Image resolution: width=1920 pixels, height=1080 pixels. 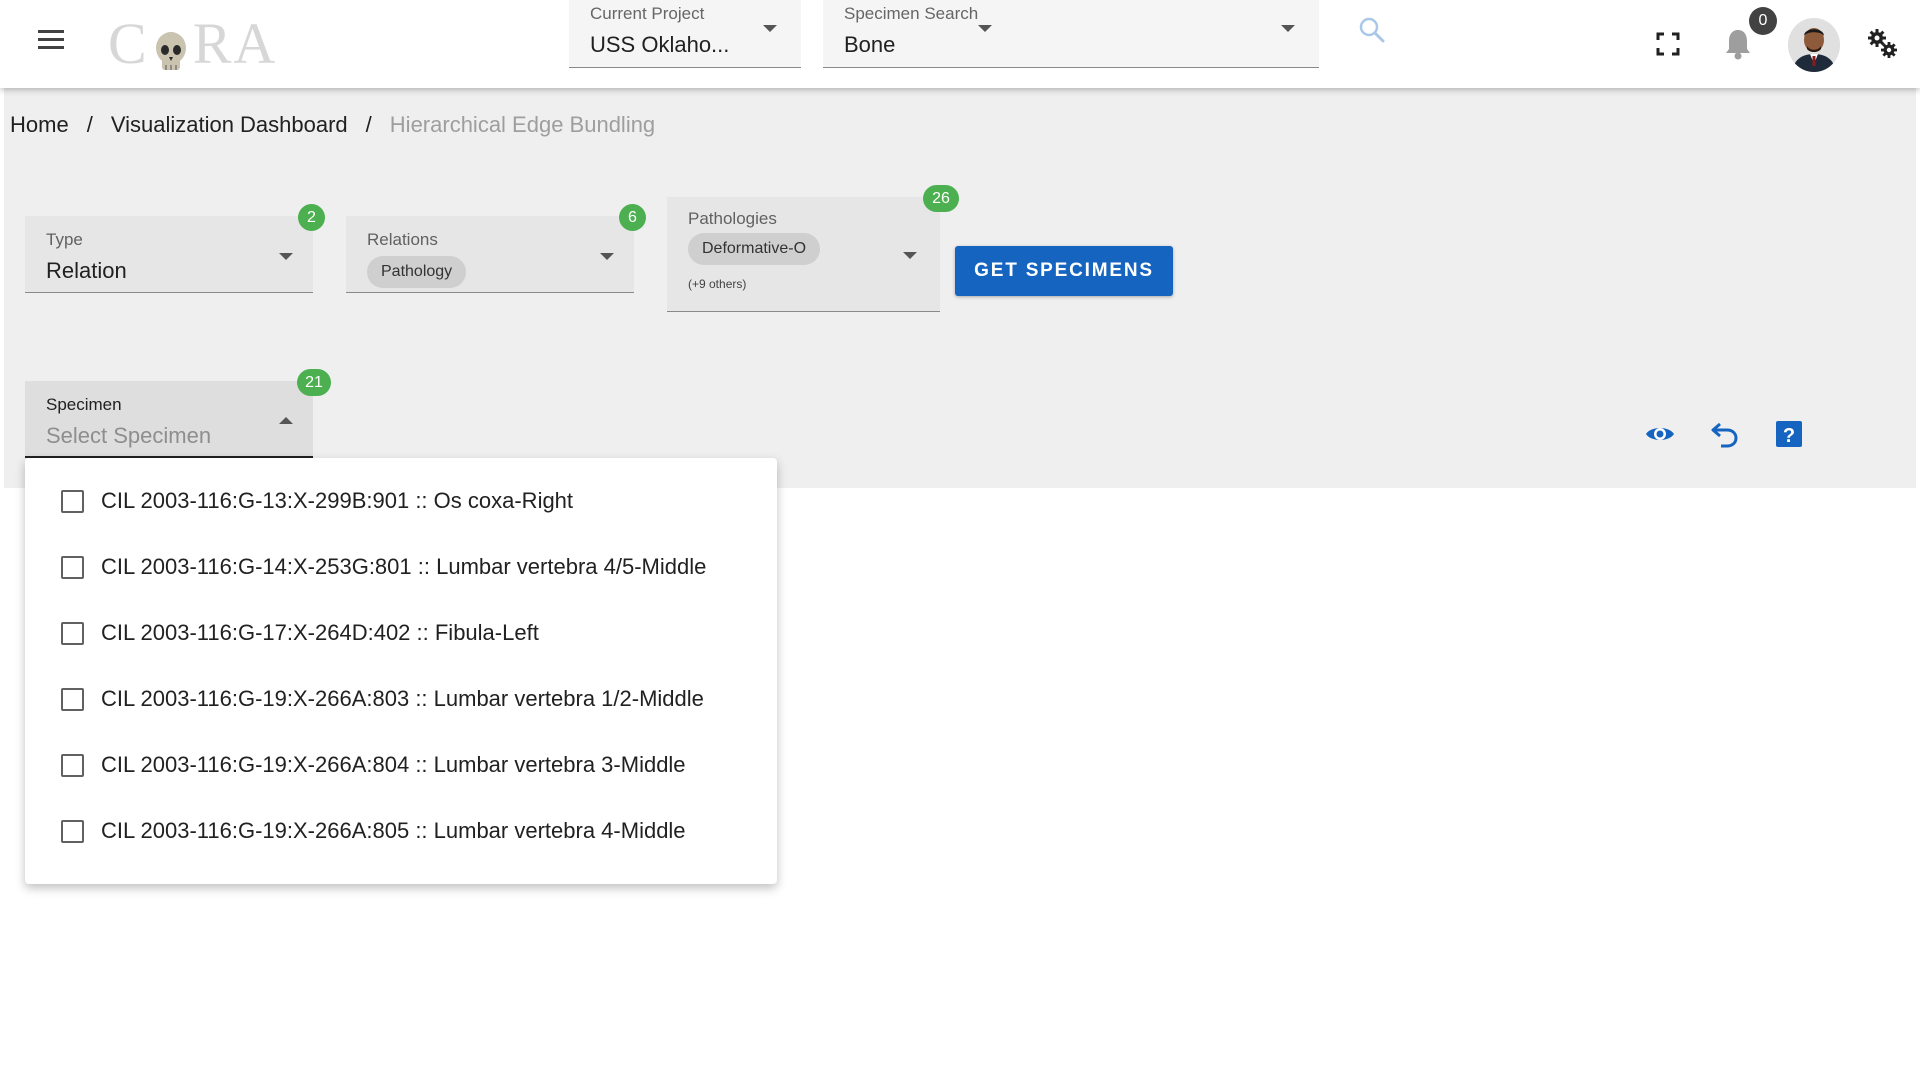 What do you see at coordinates (286, 420) in the screenshot?
I see `chevron-up-icon` at bounding box center [286, 420].